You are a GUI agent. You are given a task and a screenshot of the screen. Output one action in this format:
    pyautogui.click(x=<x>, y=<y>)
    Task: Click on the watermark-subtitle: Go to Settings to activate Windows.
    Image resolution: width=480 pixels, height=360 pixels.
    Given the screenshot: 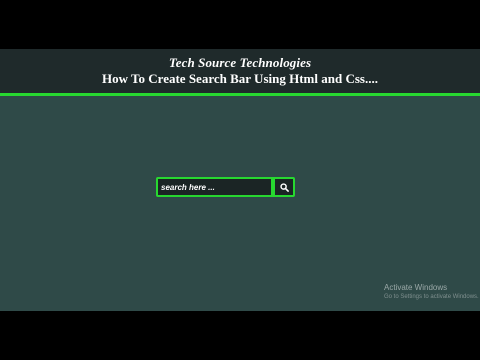 What is the action you would take?
    pyautogui.click(x=431, y=297)
    